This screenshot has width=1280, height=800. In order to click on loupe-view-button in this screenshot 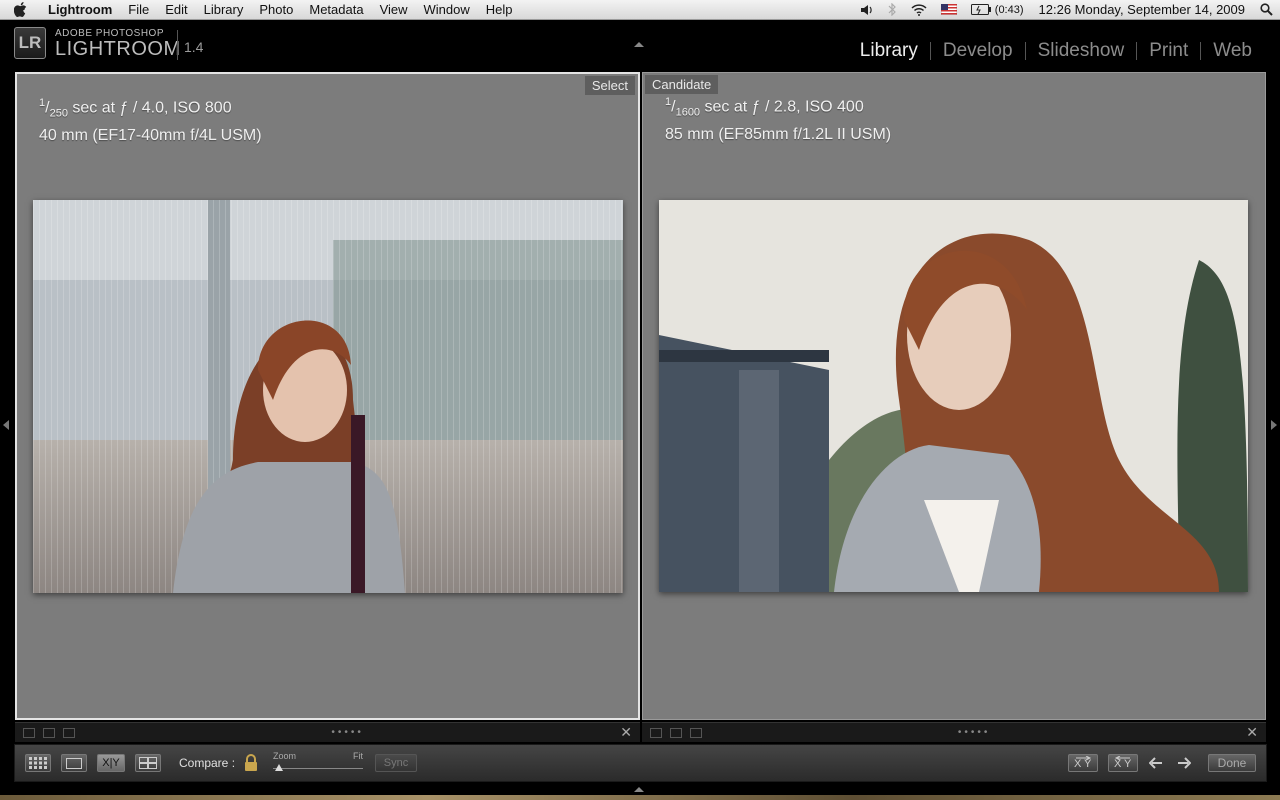, I will do `click(74, 763)`.